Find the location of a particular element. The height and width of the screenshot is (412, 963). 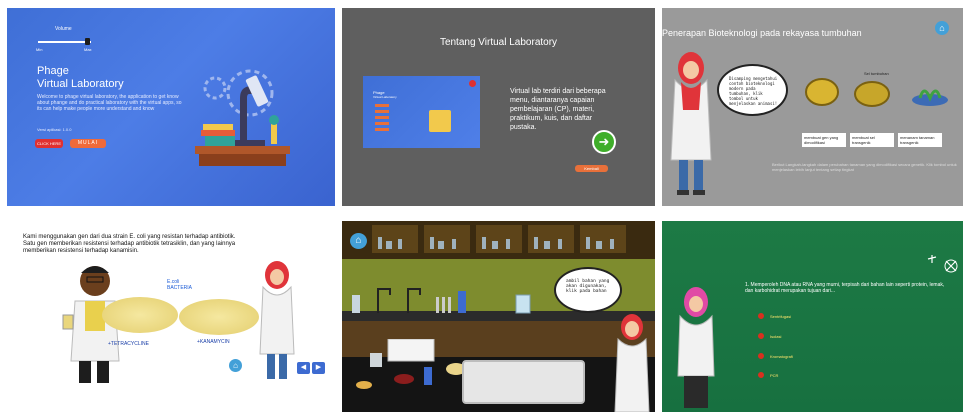

reagent-bottle is located at coordinates (428, 376).